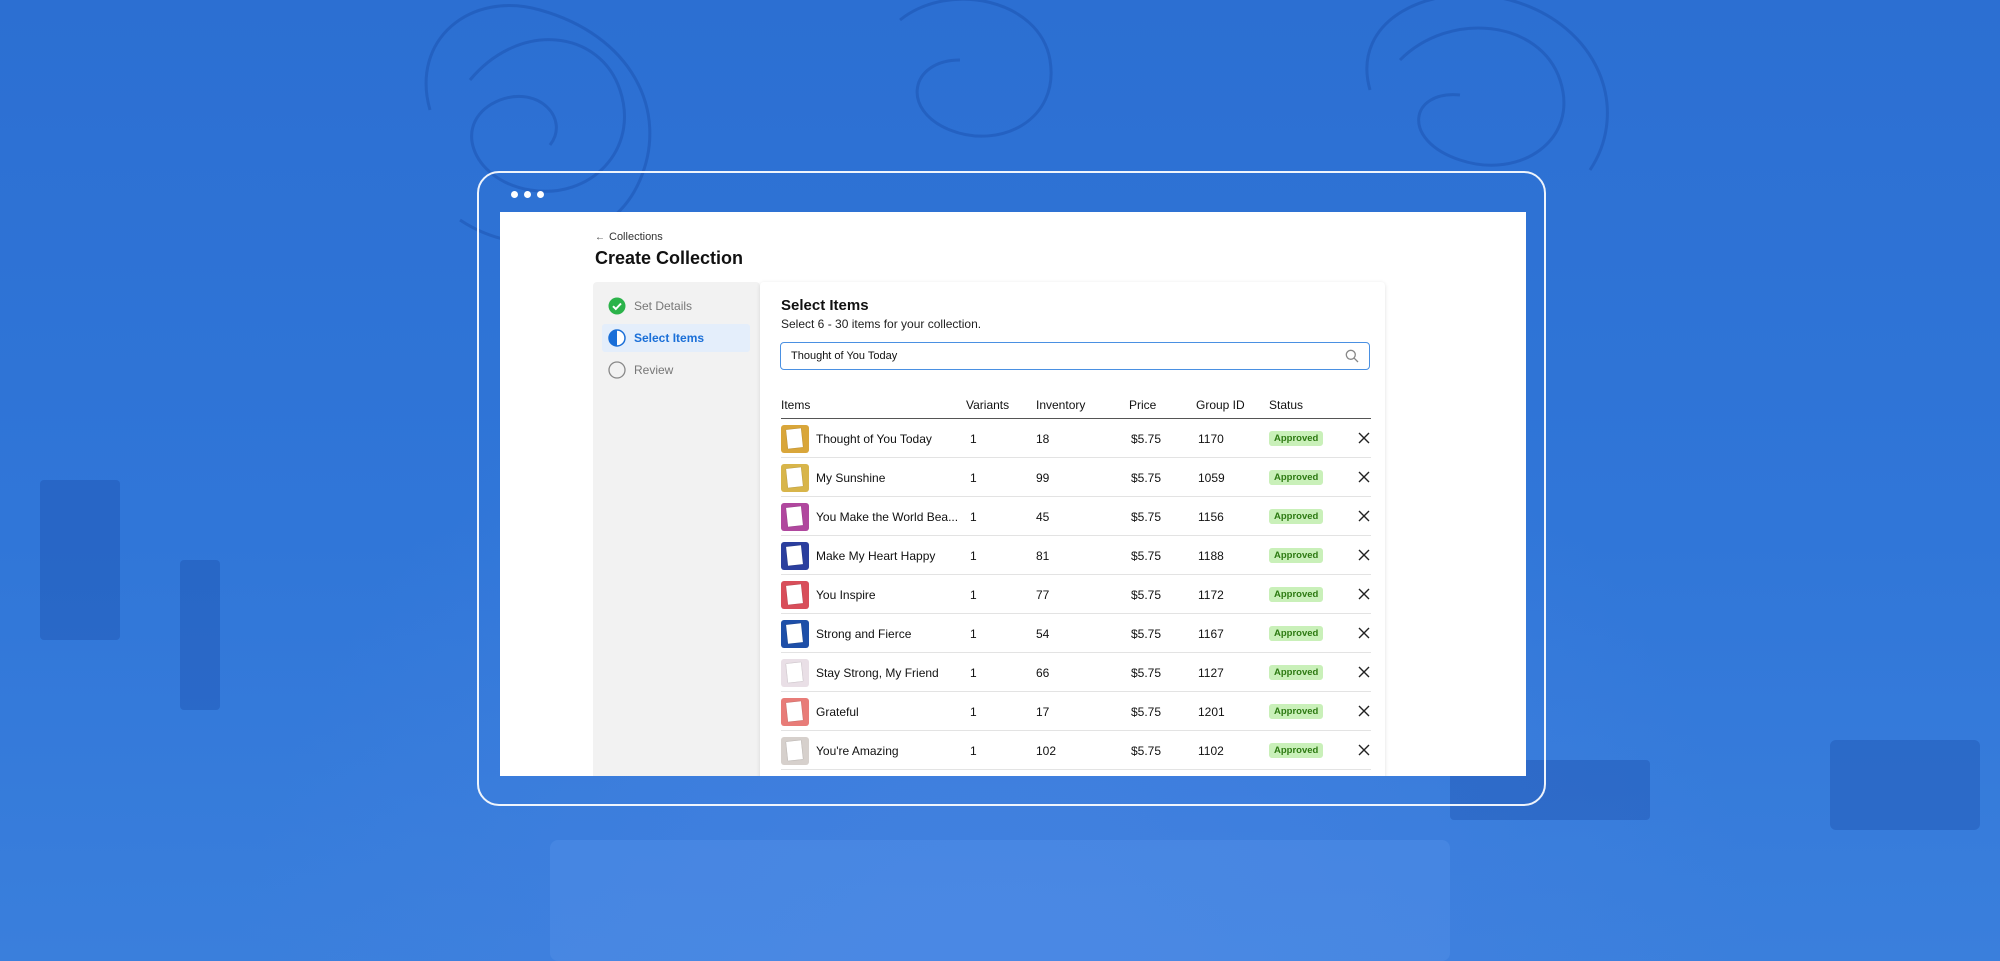  Describe the element at coordinates (1211, 595) in the screenshot. I see `item-group-id: 1172` at that location.